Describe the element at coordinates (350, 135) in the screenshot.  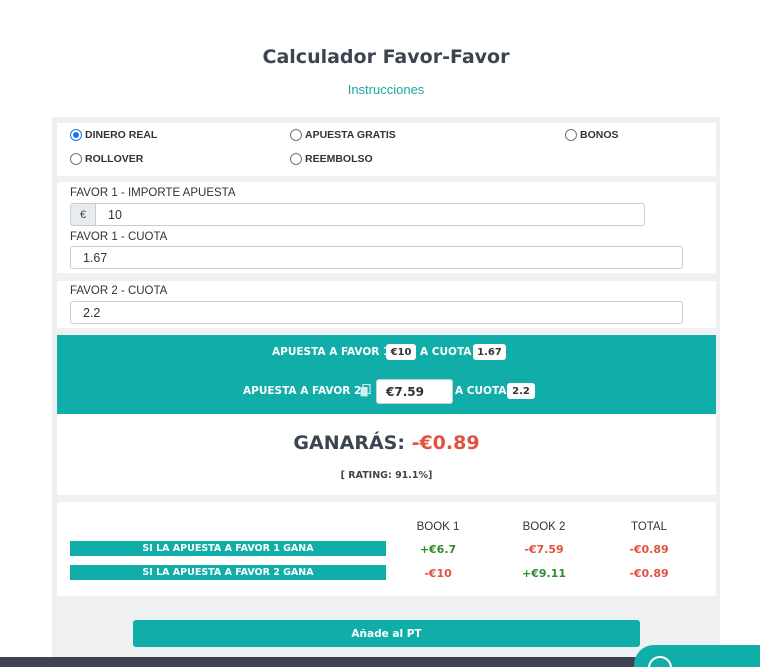
I see `radio-apuesta-gratis-label: APUESTA GRATIS` at that location.